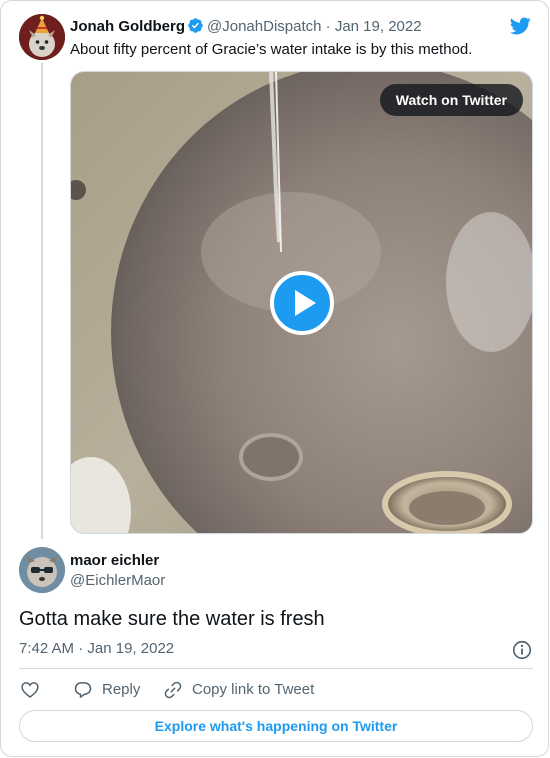 This screenshot has width=550, height=758. Describe the element at coordinates (117, 581) in the screenshot. I see `reply-author-handle: @EichlerMaor` at that location.